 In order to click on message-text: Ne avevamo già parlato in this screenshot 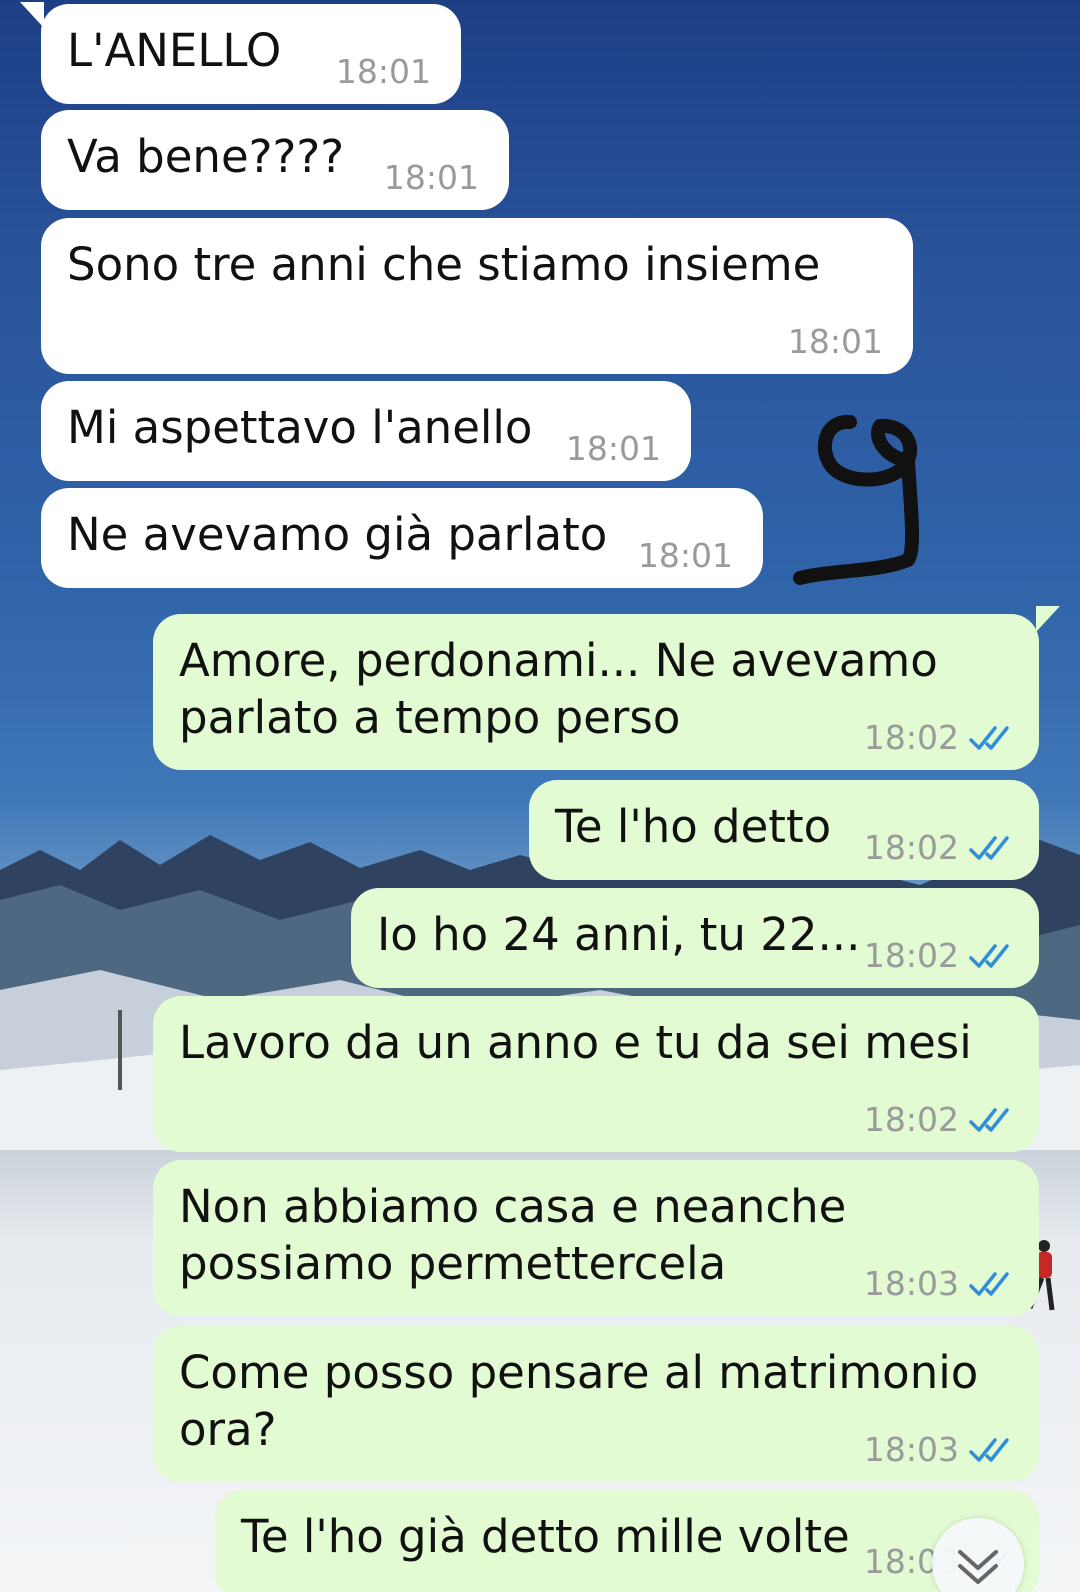, I will do `click(337, 534)`.